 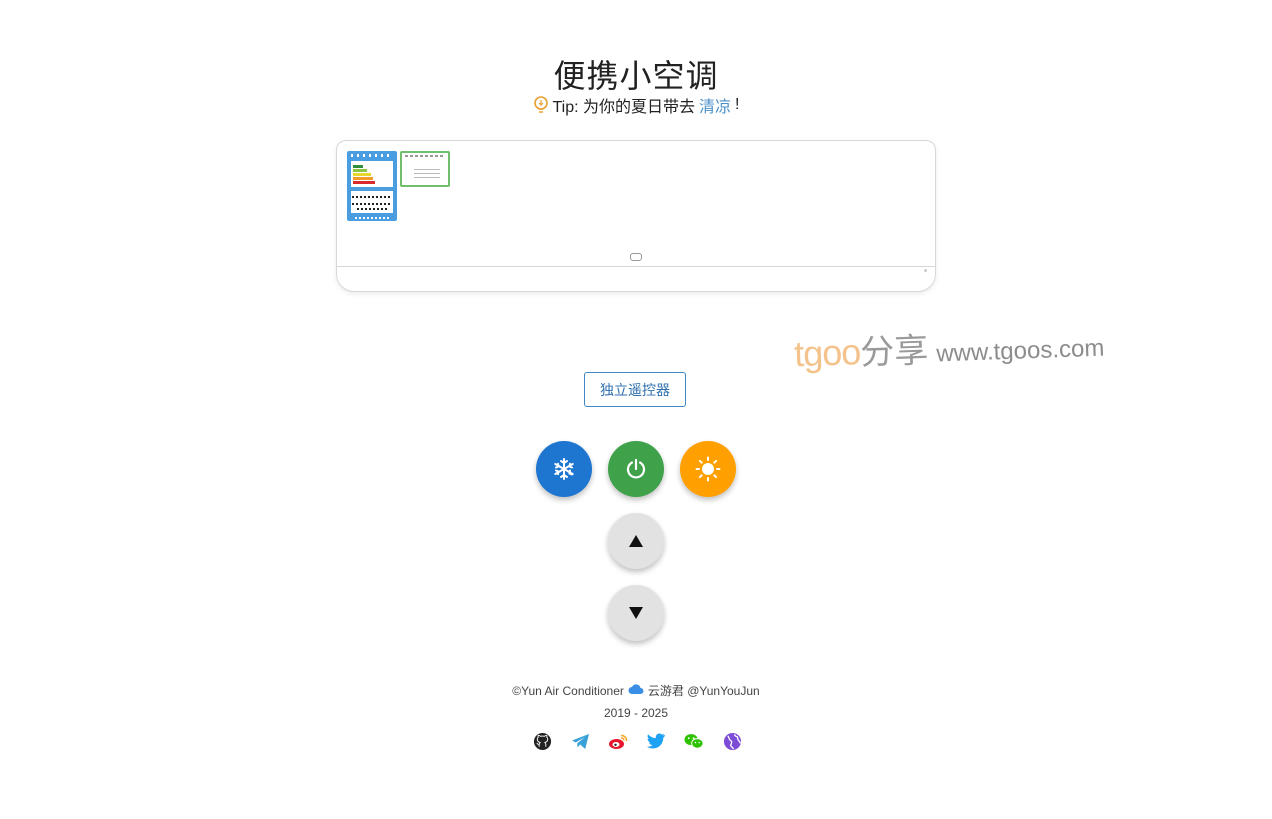 What do you see at coordinates (636, 216) in the screenshot?
I see `air-conditioner` at bounding box center [636, 216].